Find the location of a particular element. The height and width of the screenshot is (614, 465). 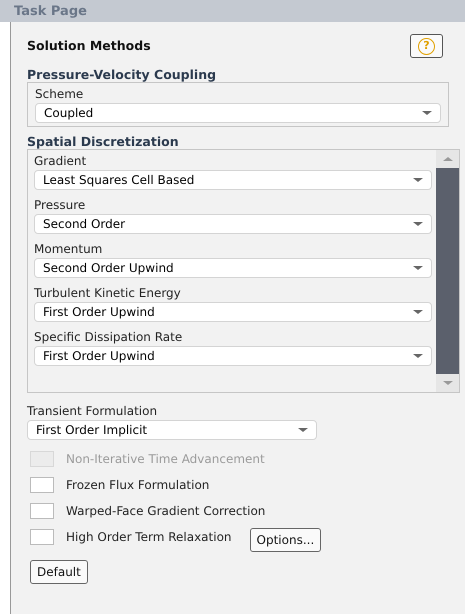

field-label: Momentum is located at coordinates (69, 249).